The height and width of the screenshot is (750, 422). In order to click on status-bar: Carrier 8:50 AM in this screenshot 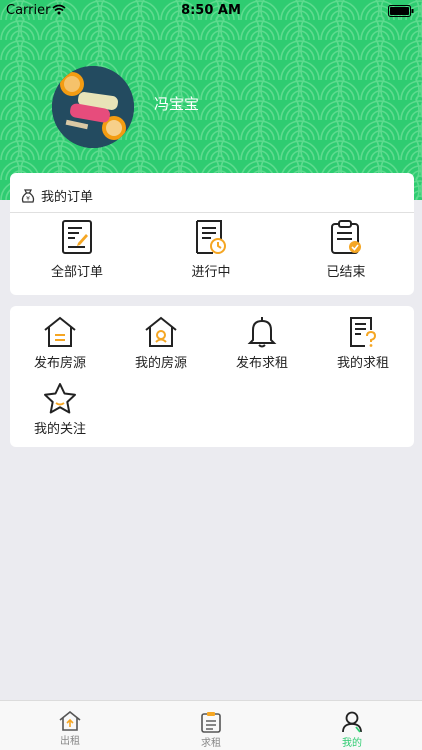, I will do `click(211, 11)`.